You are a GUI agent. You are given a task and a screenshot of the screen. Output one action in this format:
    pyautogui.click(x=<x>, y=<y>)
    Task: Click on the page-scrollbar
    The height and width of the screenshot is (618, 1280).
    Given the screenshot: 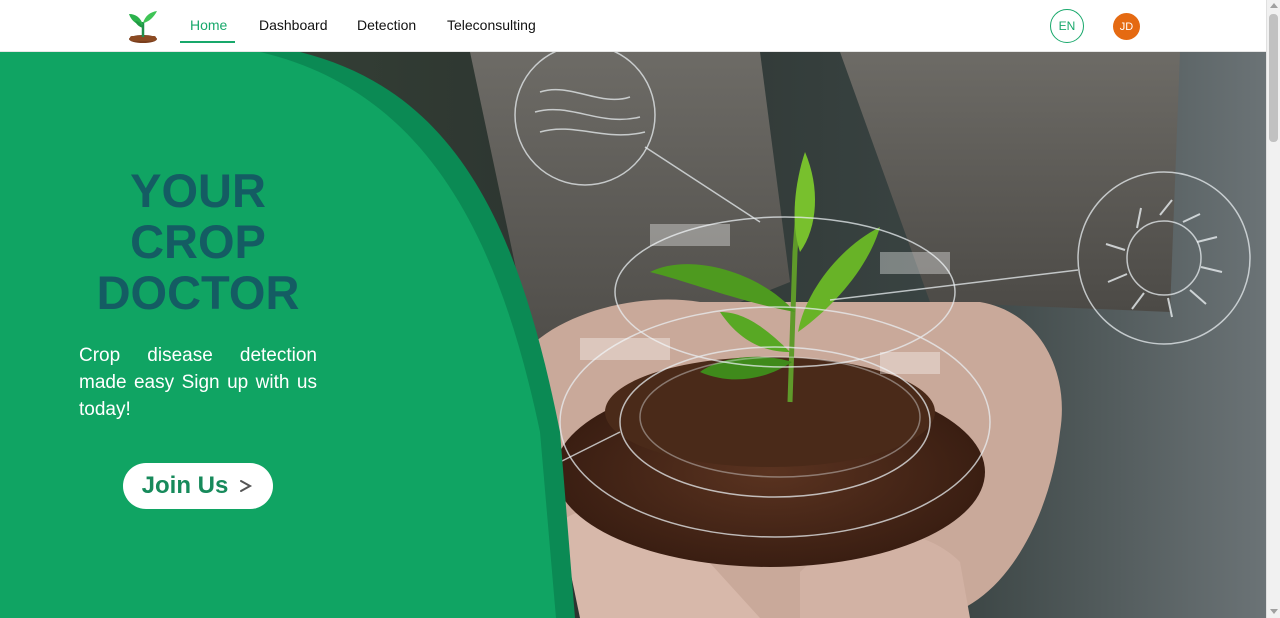 What is the action you would take?
    pyautogui.click(x=1273, y=309)
    